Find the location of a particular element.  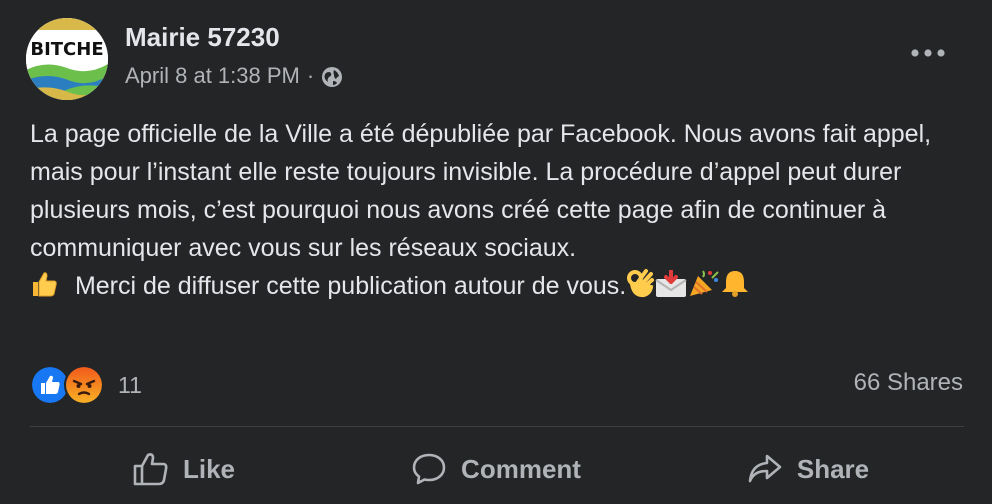

post-actions: Like Comment Share is located at coordinates (496, 469).